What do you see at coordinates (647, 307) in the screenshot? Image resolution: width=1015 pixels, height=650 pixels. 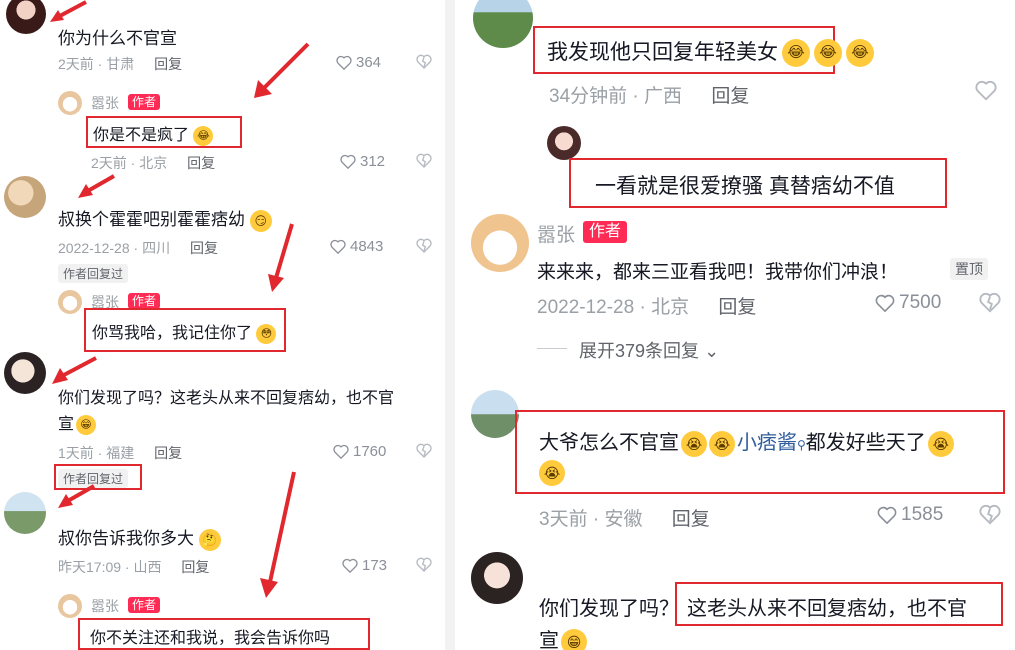 I see `comment-meta: 2022-12-28 · 北京 回复` at bounding box center [647, 307].